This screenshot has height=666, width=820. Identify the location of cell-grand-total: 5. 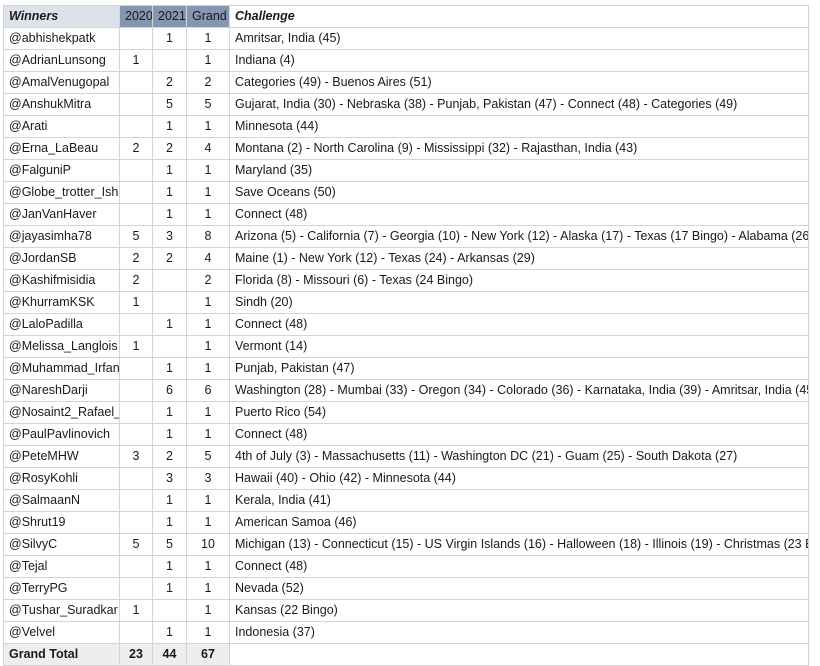
(208, 104).